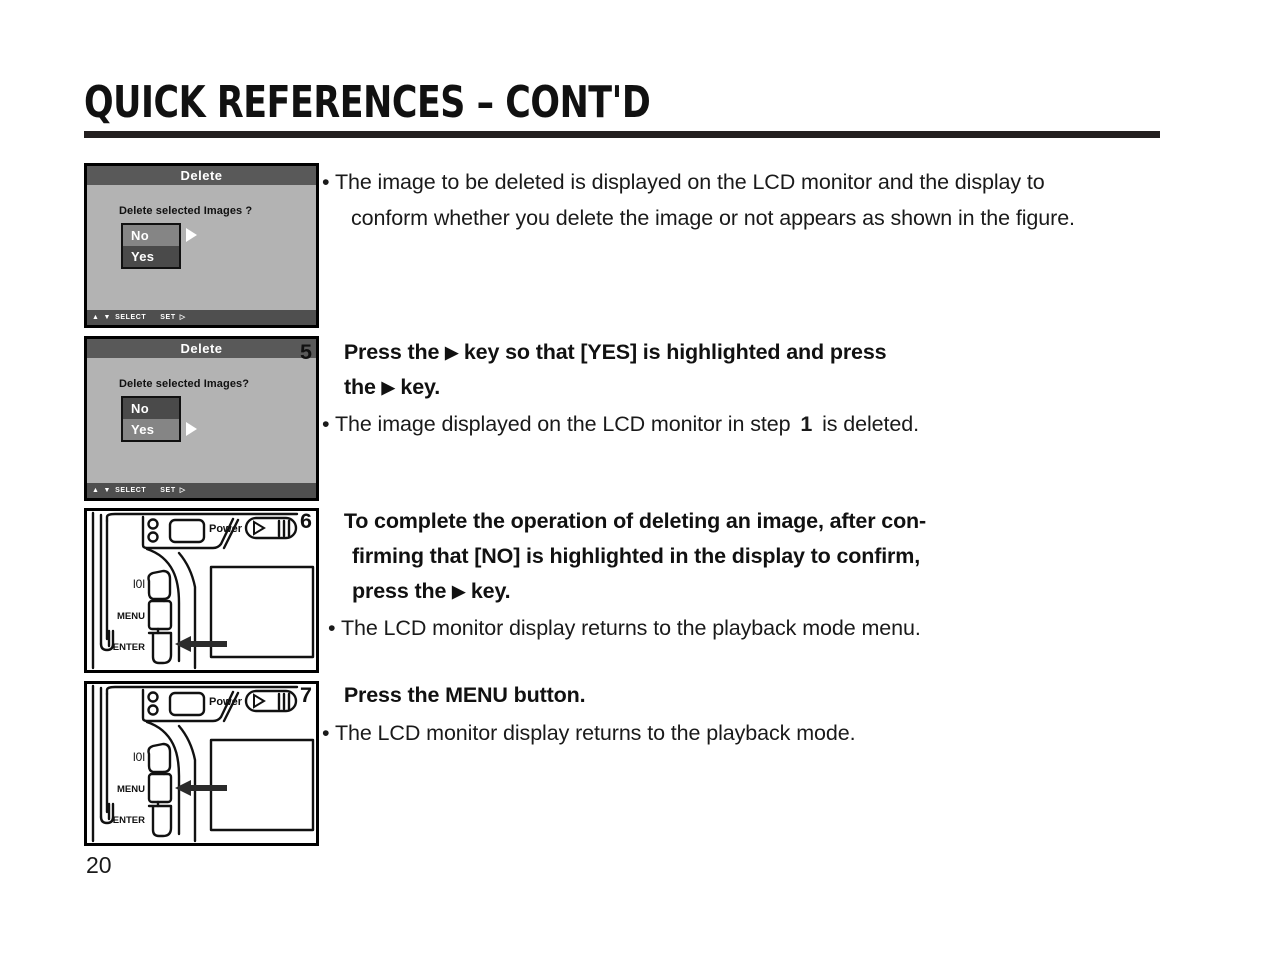 This screenshot has height=954, width=1268. Describe the element at coordinates (399, 591) in the screenshot. I see `step-6-head-line3-a: press the` at that location.